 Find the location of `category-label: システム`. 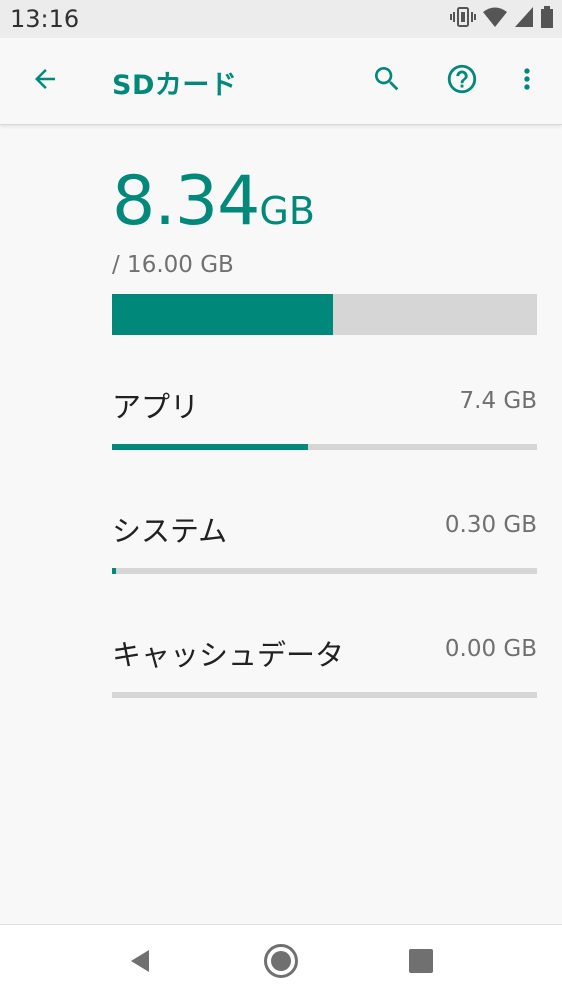

category-label: システム is located at coordinates (170, 531).